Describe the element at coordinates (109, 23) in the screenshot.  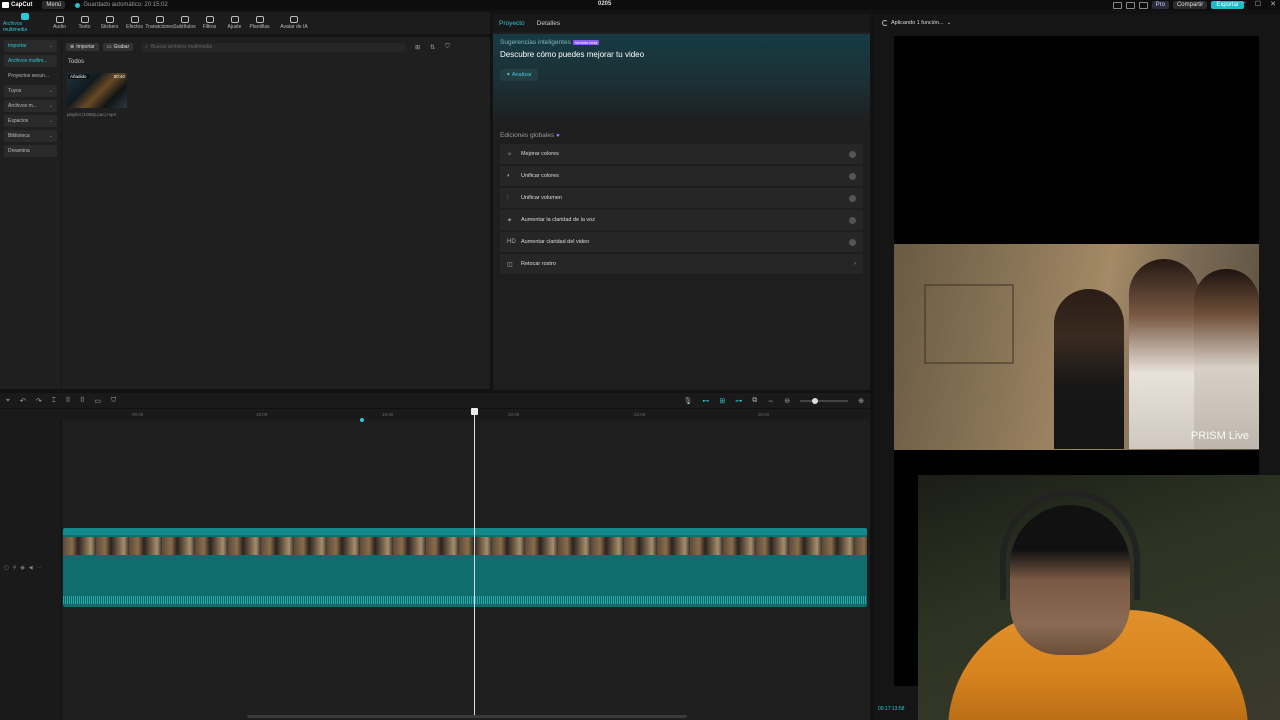
I see `tool-stickers: Stickers` at that location.